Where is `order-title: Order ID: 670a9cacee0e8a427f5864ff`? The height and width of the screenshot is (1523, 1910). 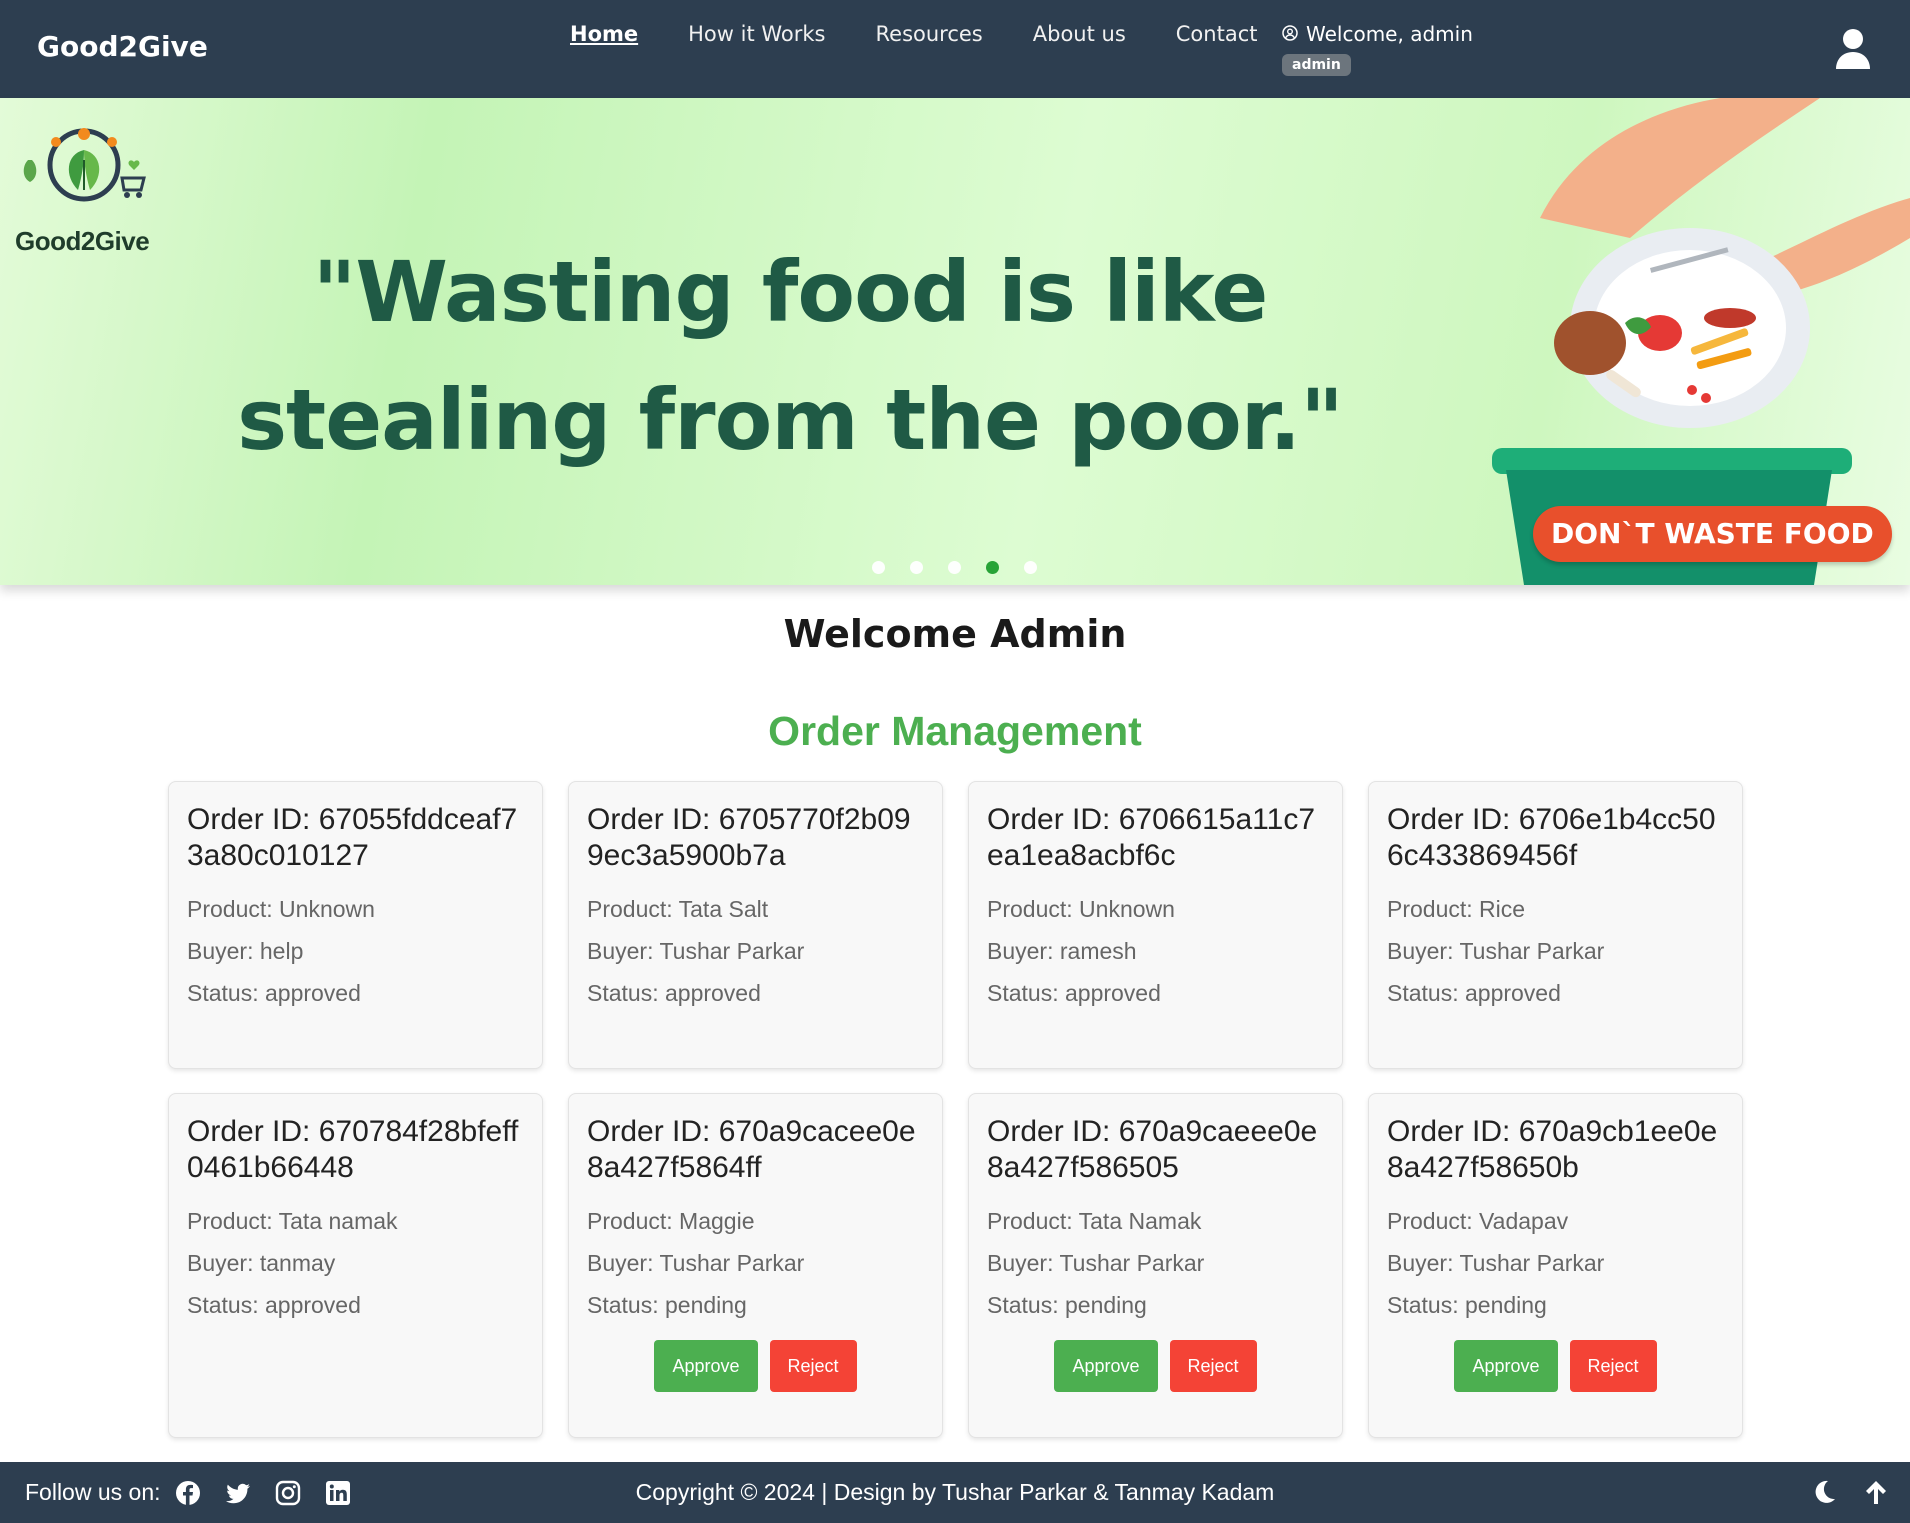 order-title: Order ID: 670a9cacee0e8a427f5864ff is located at coordinates (751, 1149).